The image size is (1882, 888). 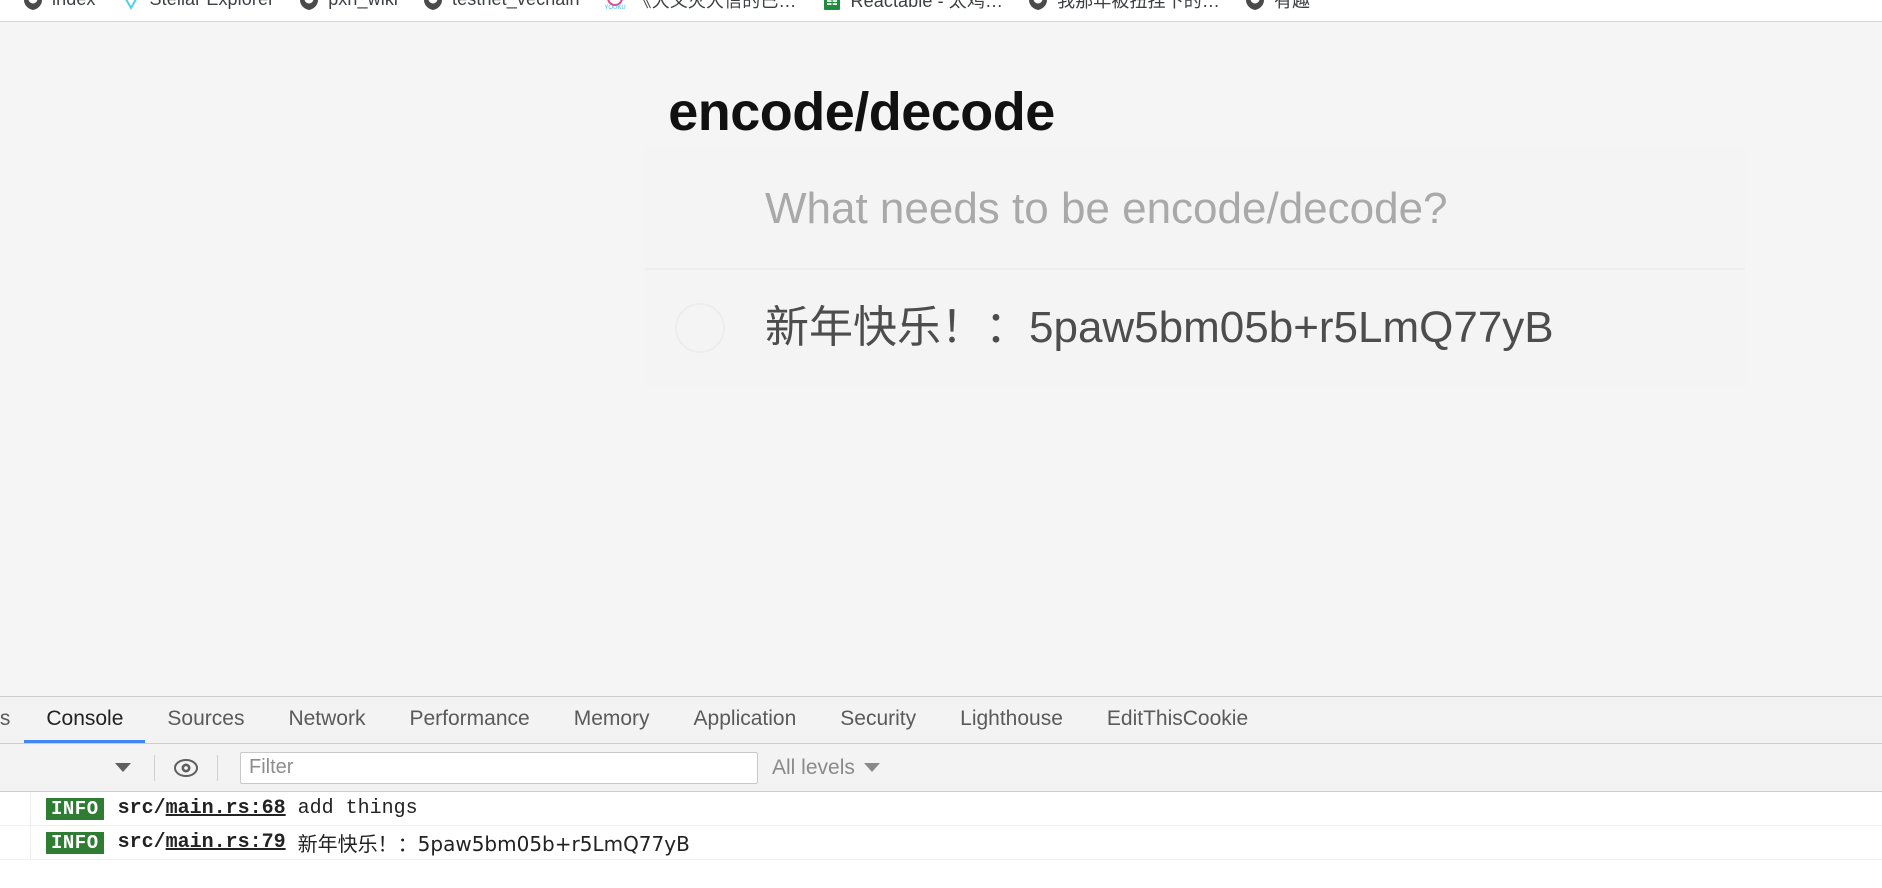 I want to click on console-toolbar: All levels, so click(x=941, y=768).